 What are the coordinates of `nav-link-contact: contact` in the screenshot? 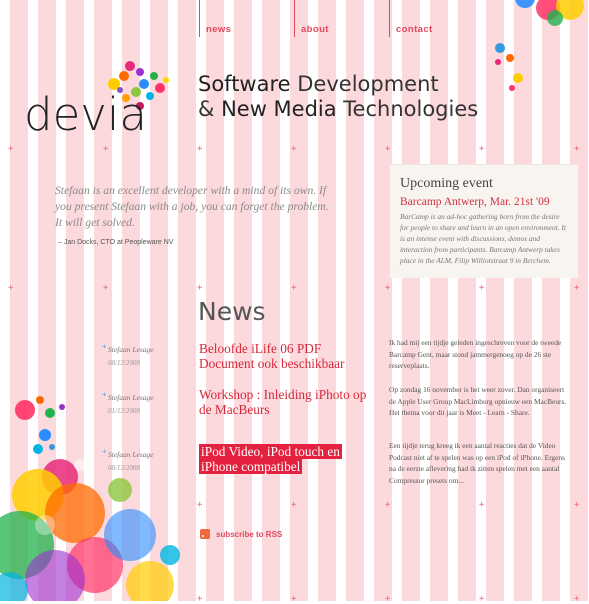 It's located at (437, 17).